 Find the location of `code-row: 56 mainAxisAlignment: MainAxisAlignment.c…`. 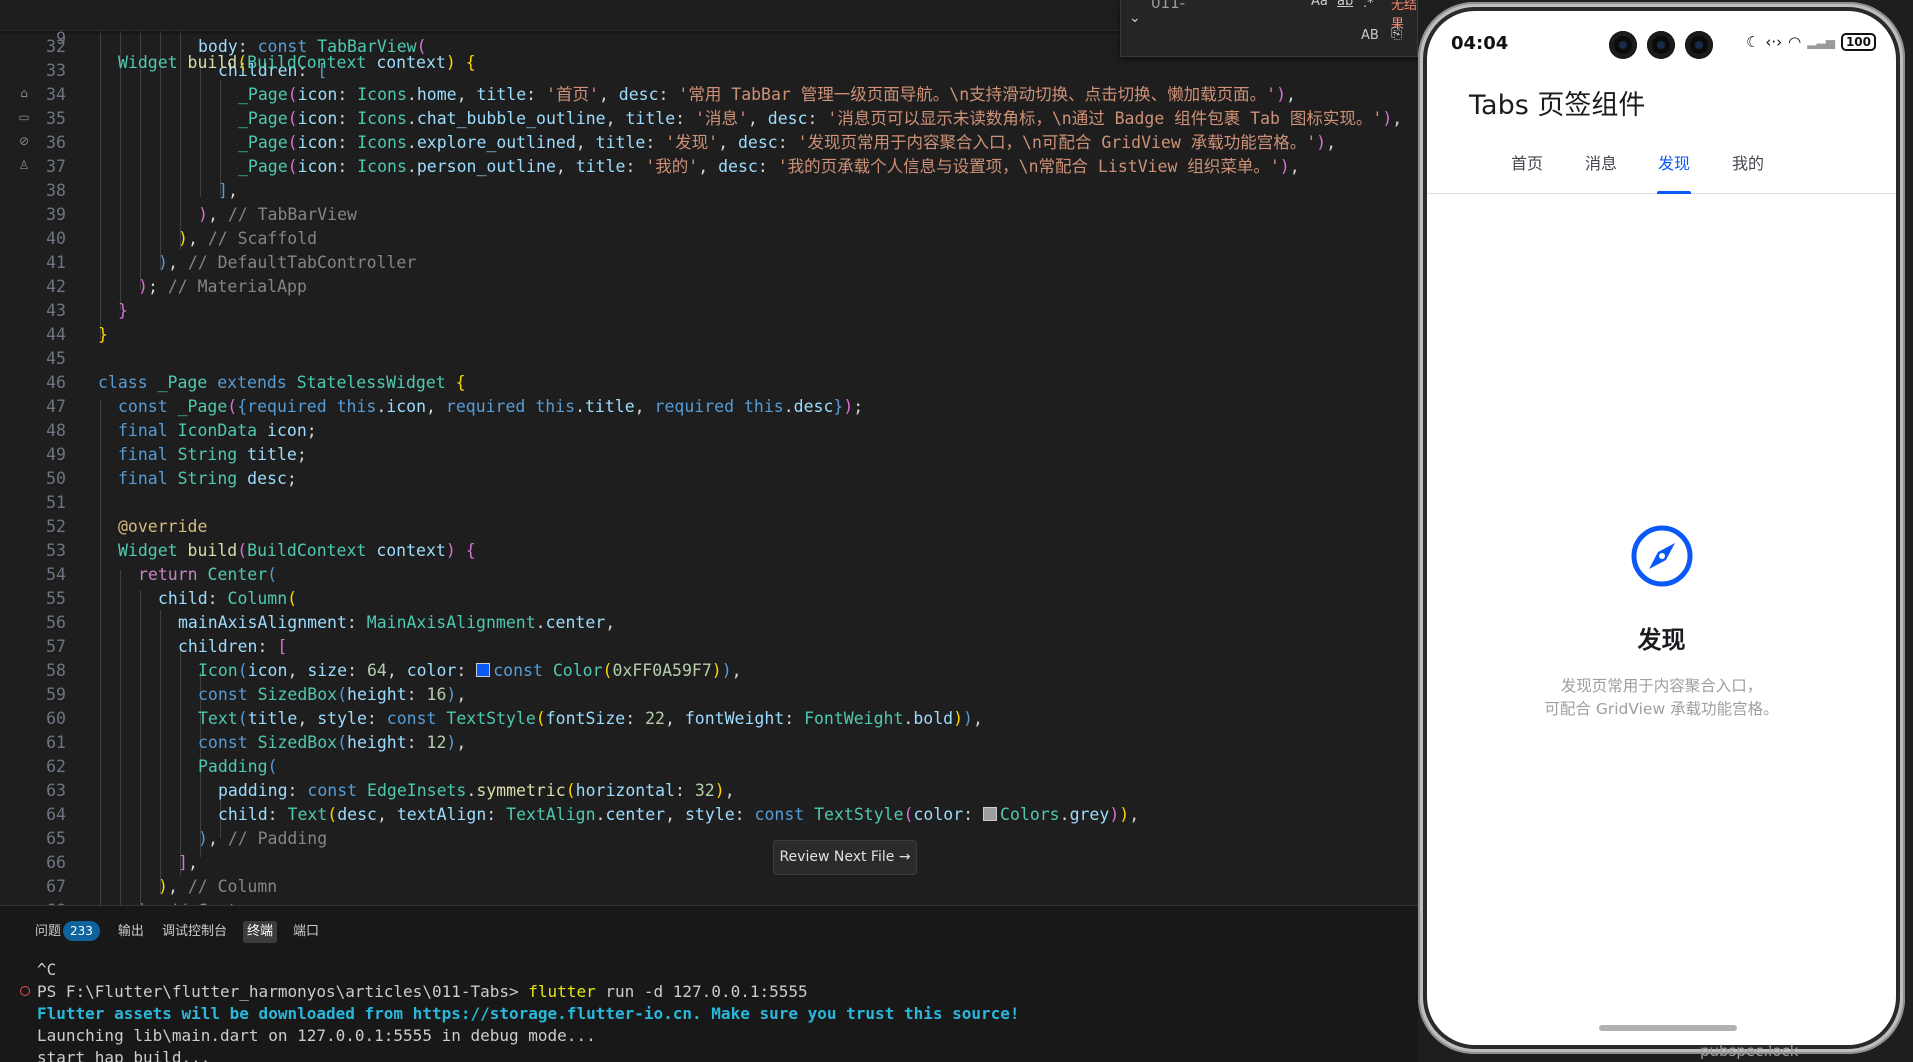

code-row: 56 mainAxisAlignment: MainAxisAlignment.c… is located at coordinates (709, 623).